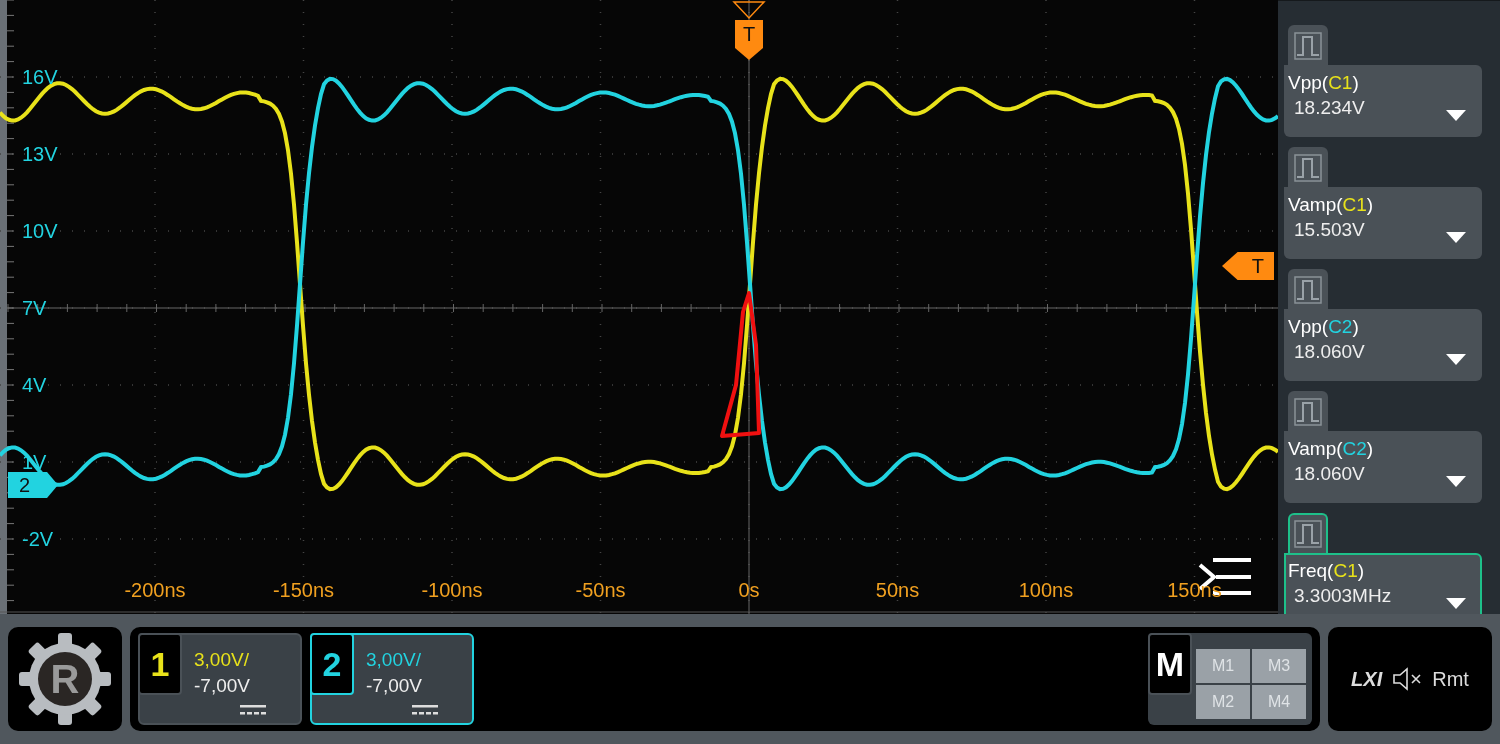 The height and width of the screenshot is (744, 1500). What do you see at coordinates (1327, 571) in the screenshot?
I see `measurement-name: Freq(C1)` at bounding box center [1327, 571].